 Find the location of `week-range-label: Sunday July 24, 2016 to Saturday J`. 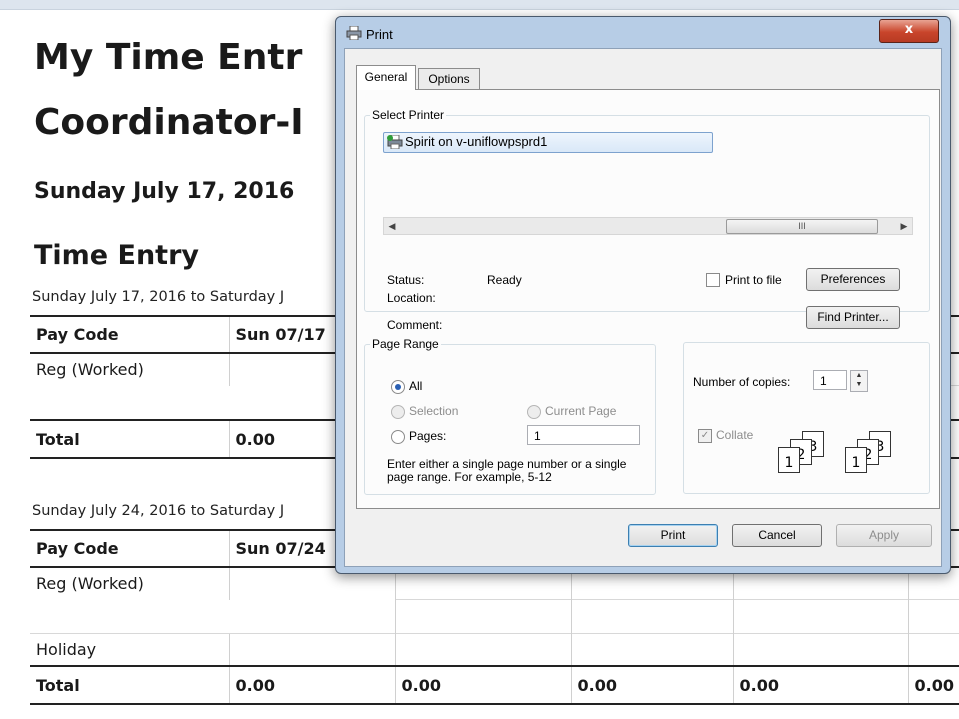

week-range-label: Sunday July 24, 2016 to Saturday J is located at coordinates (158, 511).